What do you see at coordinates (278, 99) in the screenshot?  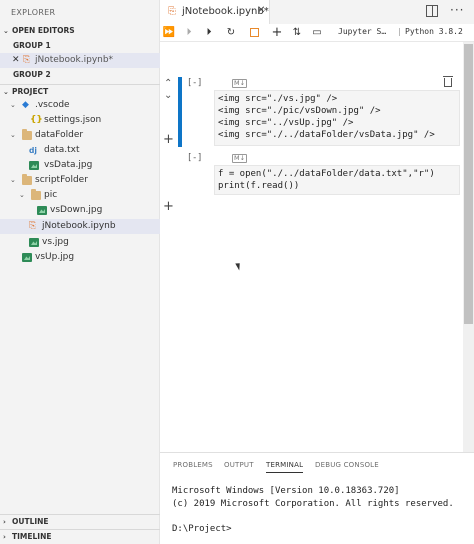 I see `code-line: <img src="./vs.jpg" />` at bounding box center [278, 99].